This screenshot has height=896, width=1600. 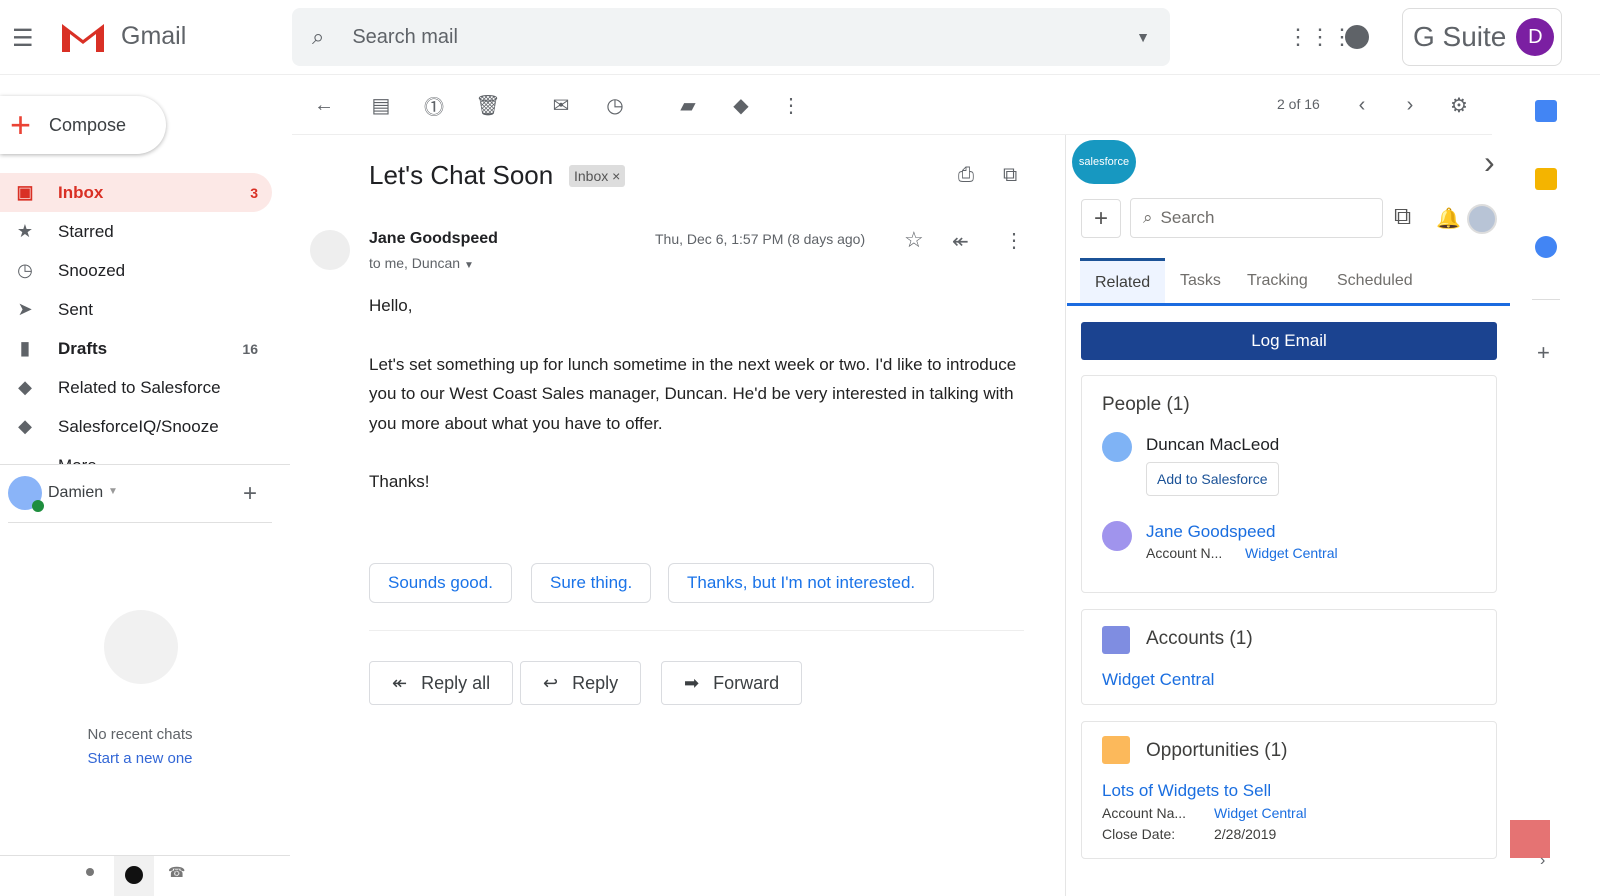 I want to click on smart-reply-button: Sounds good., so click(x=440, y=583).